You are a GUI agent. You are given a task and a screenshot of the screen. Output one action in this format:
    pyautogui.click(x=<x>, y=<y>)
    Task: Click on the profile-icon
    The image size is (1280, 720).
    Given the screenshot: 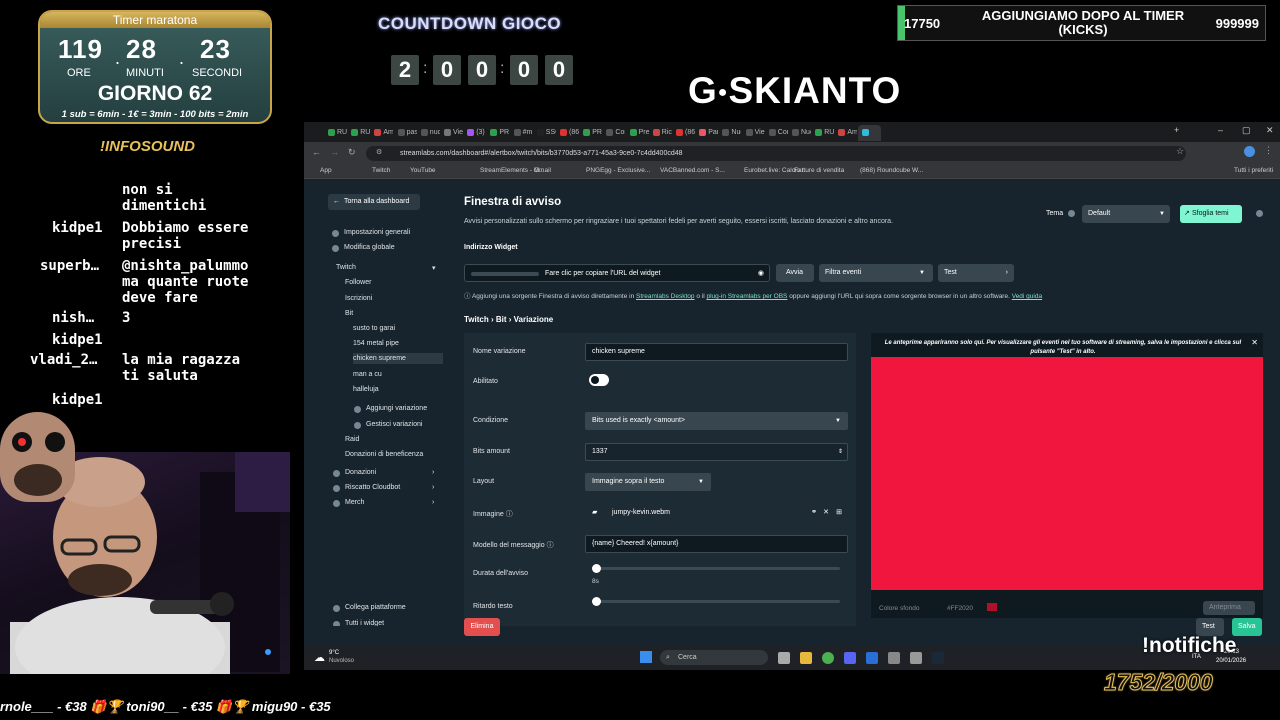 What is the action you would take?
    pyautogui.click(x=1249, y=151)
    